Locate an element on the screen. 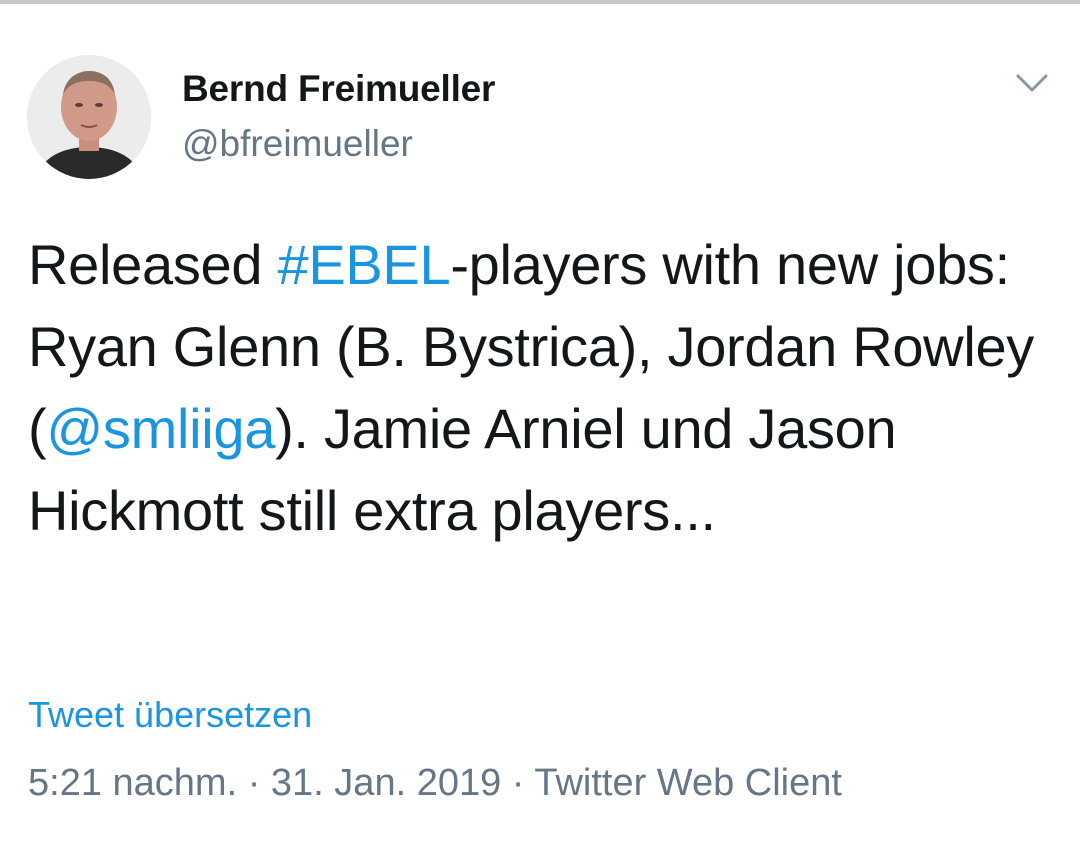  author-handle: @bfreimueller is located at coordinates (297, 144).